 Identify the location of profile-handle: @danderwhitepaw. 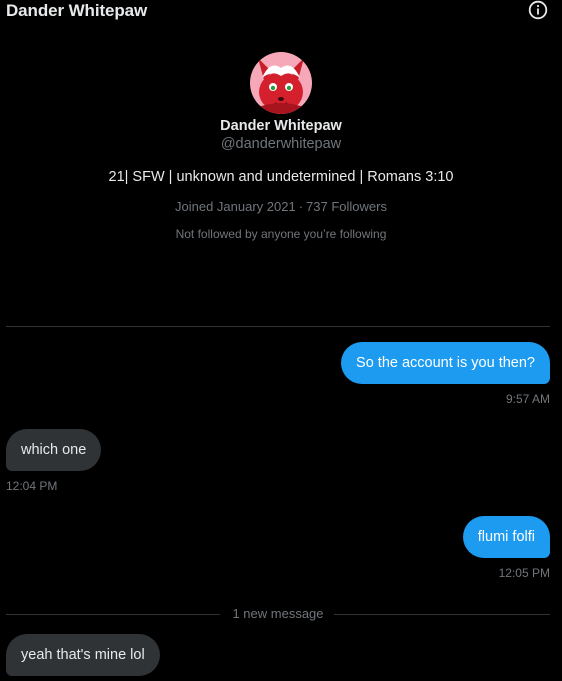
(281, 144).